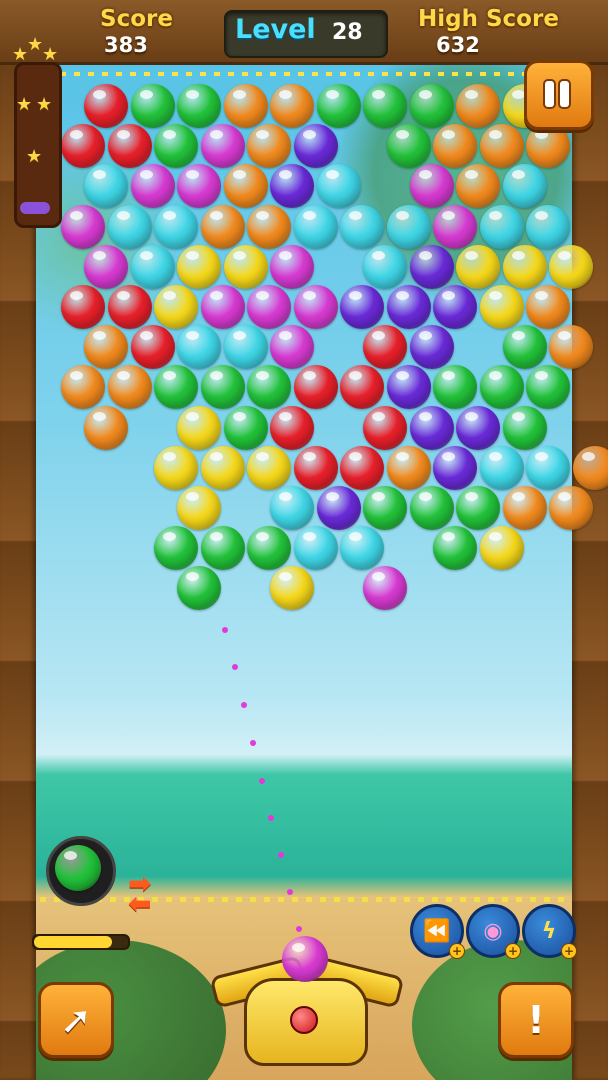 Image resolution: width=608 pixels, height=1080 pixels. What do you see at coordinates (295, 74) in the screenshot?
I see `ceiling-line` at bounding box center [295, 74].